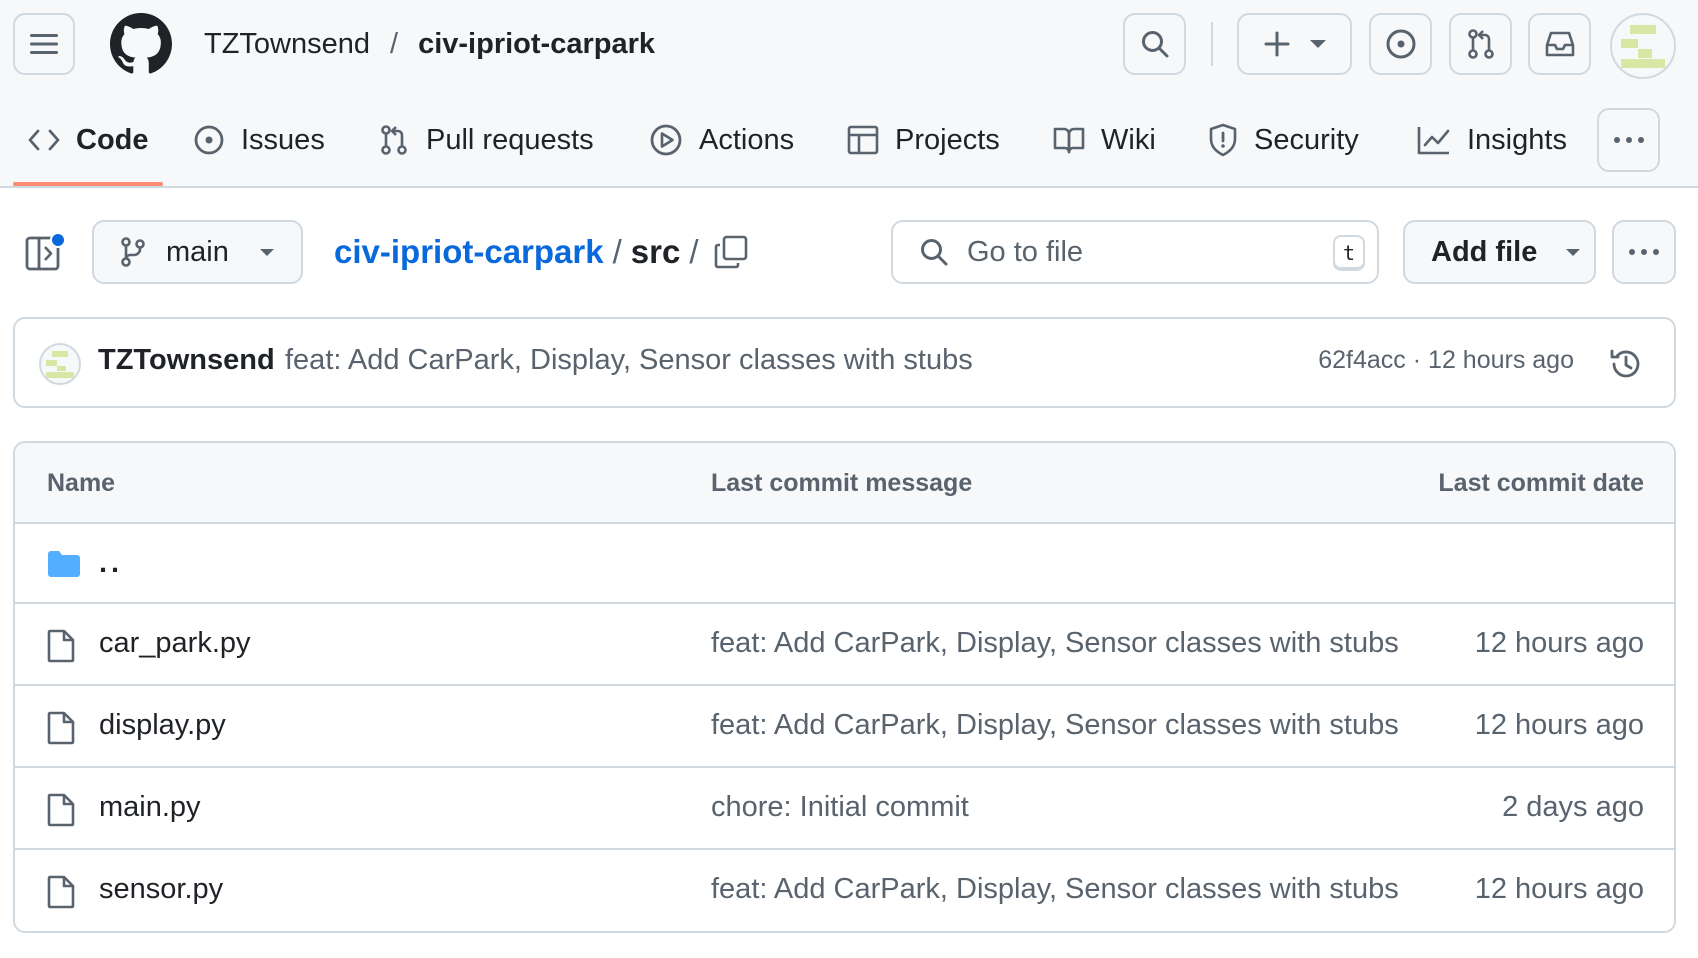  Describe the element at coordinates (283, 139) in the screenshot. I see `tab-label: Issues` at that location.